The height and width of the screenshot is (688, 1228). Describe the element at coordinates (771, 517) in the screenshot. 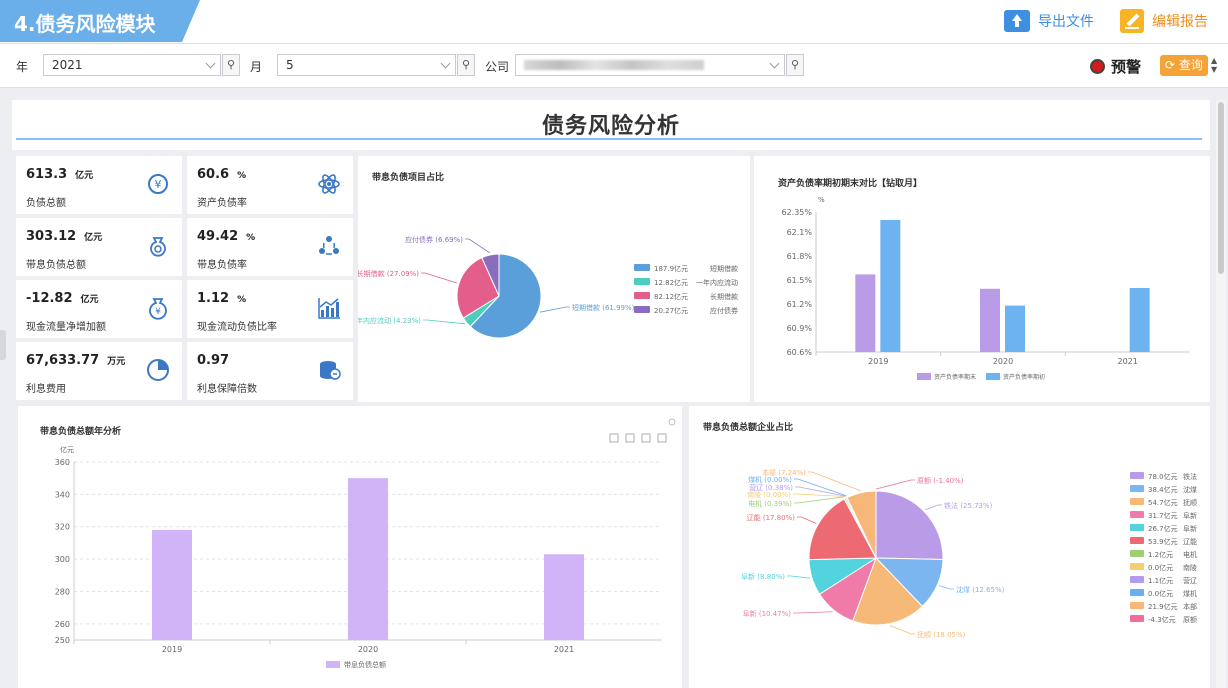

I see `pie-slice-label: 辽能 (17.80%)` at that location.